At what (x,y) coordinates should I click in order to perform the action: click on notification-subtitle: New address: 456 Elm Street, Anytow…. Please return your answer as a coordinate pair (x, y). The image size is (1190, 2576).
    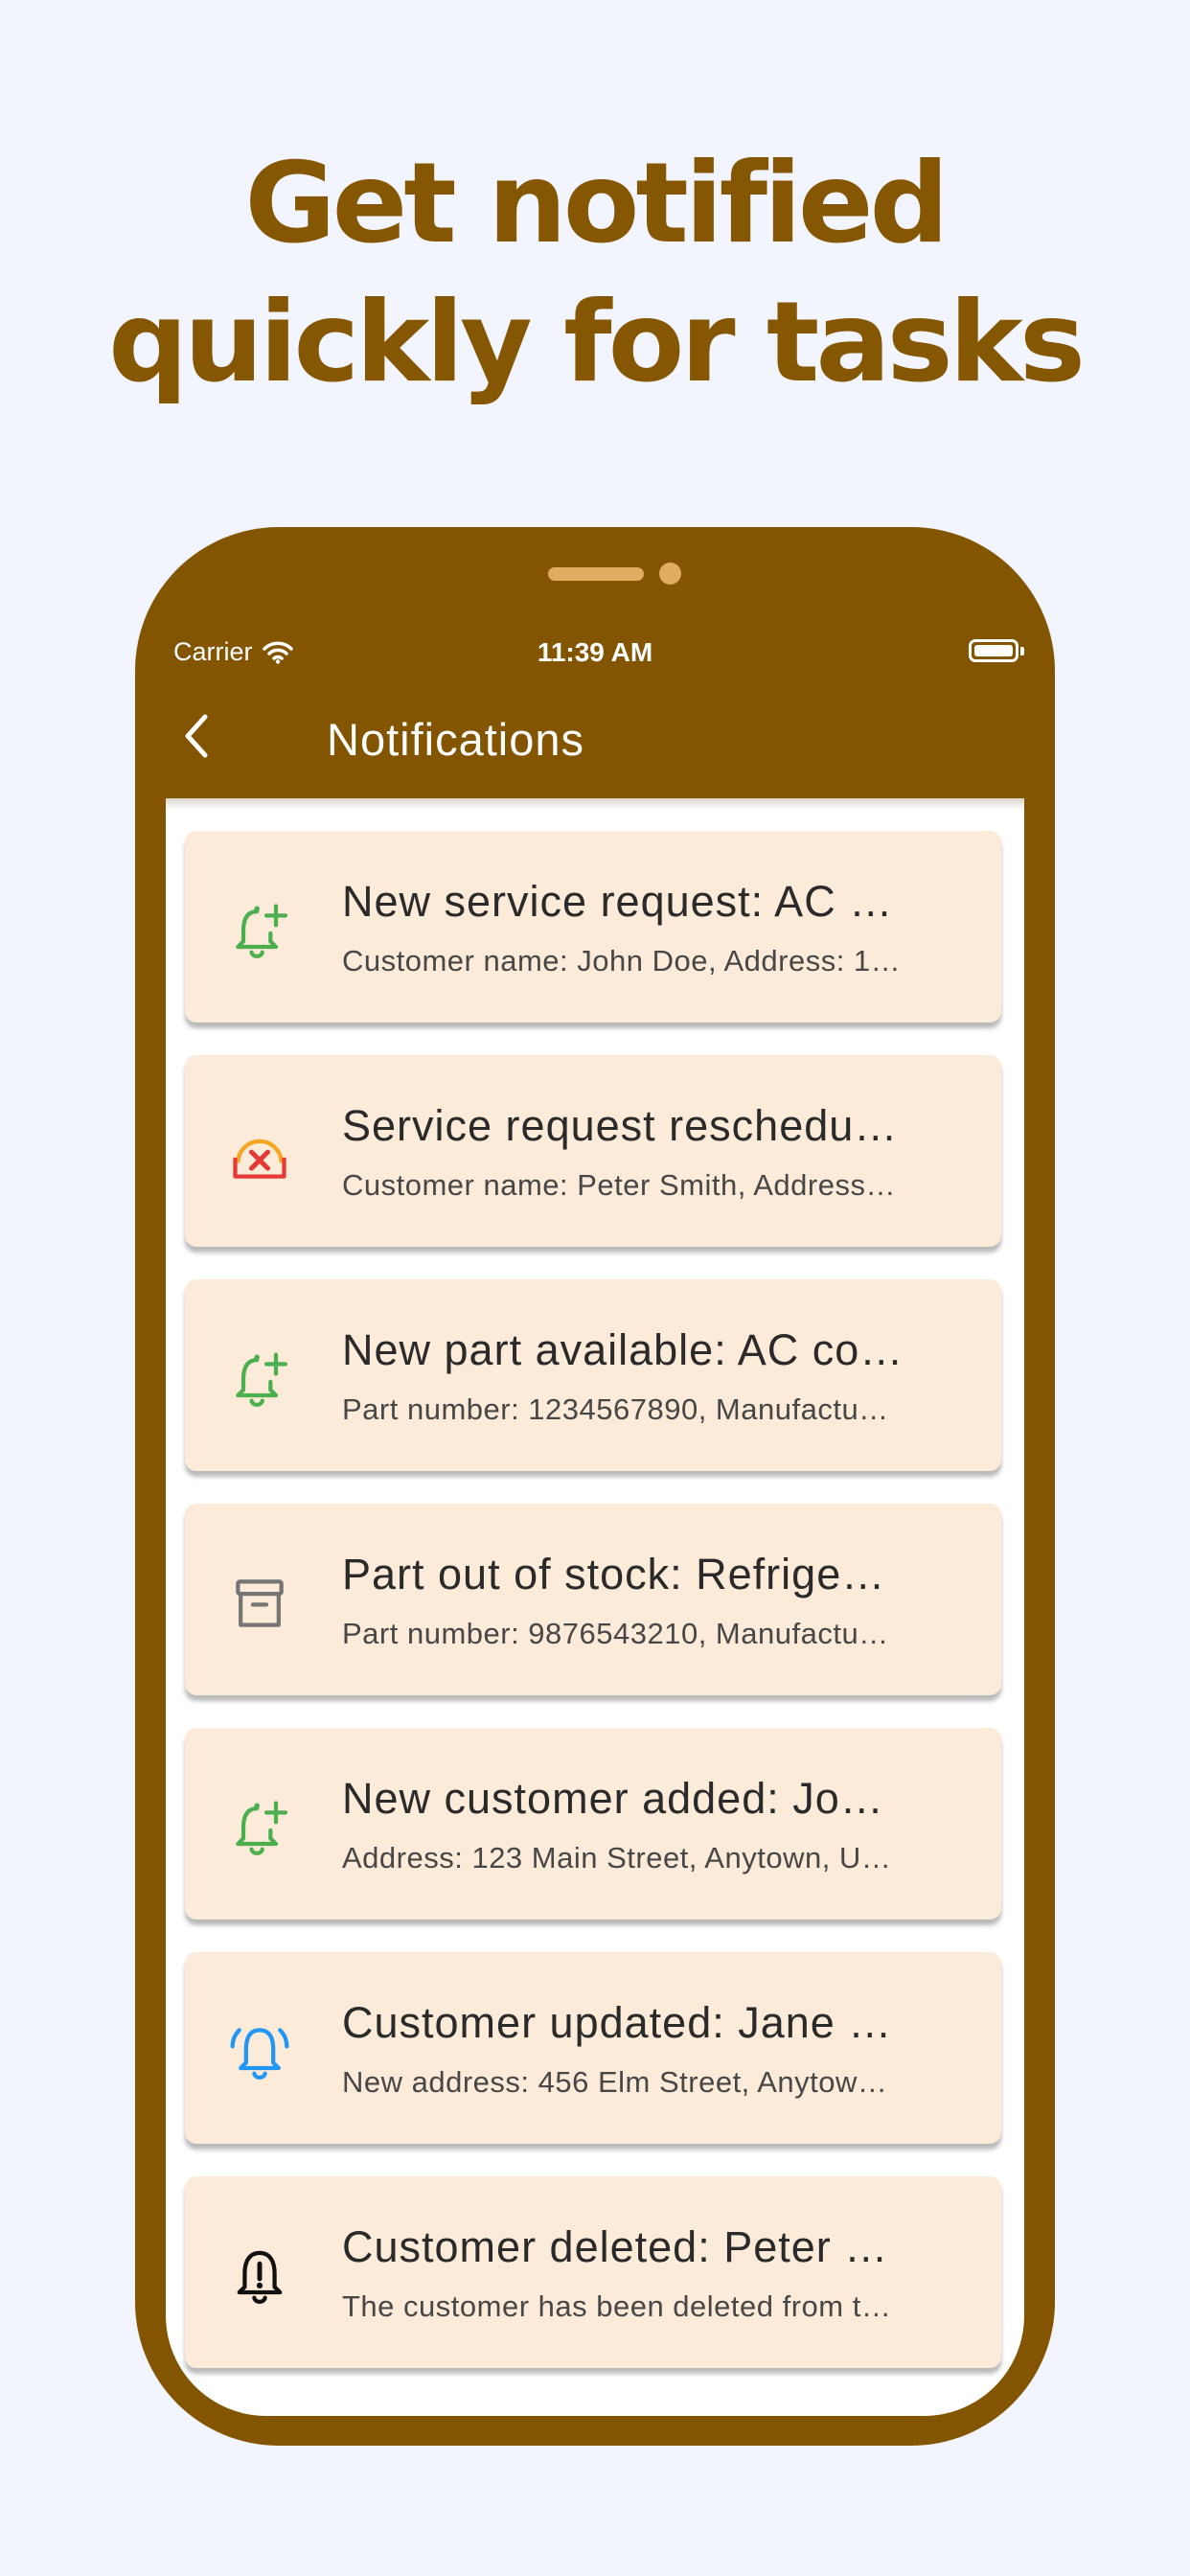
    Looking at the image, I should click on (615, 2082).